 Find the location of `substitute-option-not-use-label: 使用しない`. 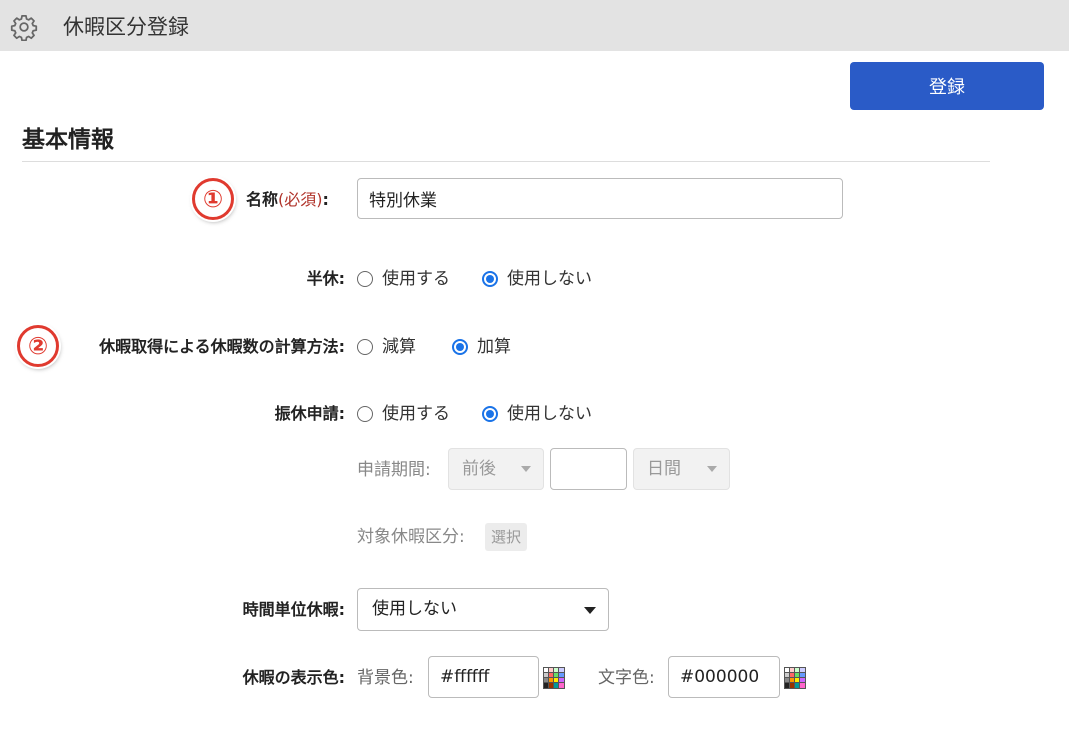

substitute-option-not-use-label: 使用しない is located at coordinates (549, 414).